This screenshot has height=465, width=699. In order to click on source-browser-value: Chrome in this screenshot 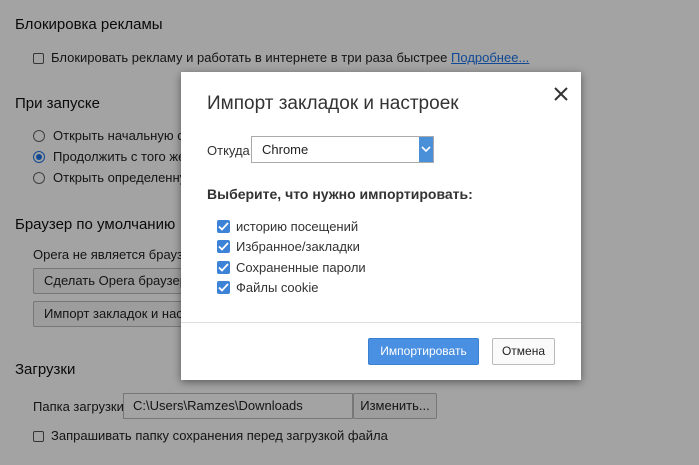, I will do `click(285, 149)`.